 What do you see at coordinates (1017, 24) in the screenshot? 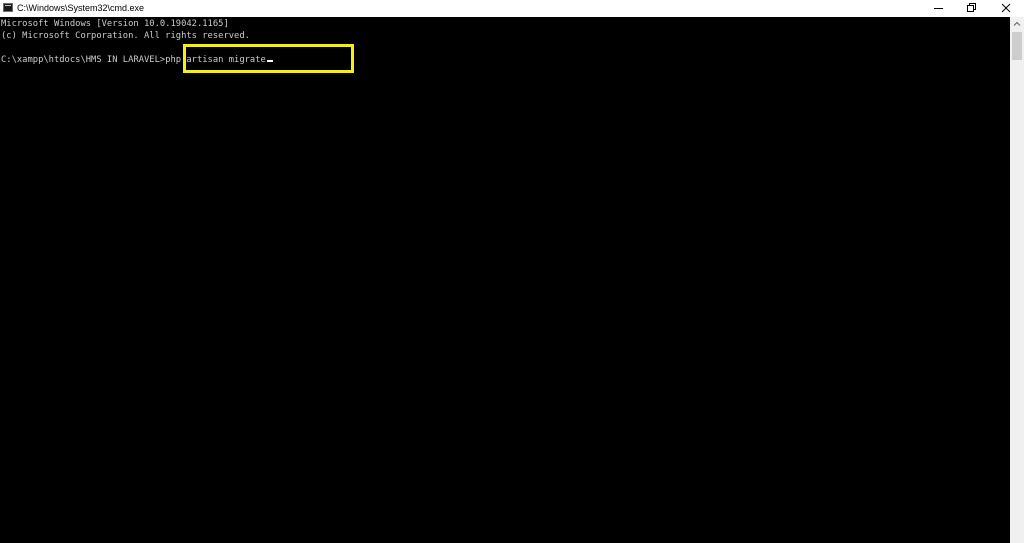
I see `scroll-up-arrow-icon` at bounding box center [1017, 24].